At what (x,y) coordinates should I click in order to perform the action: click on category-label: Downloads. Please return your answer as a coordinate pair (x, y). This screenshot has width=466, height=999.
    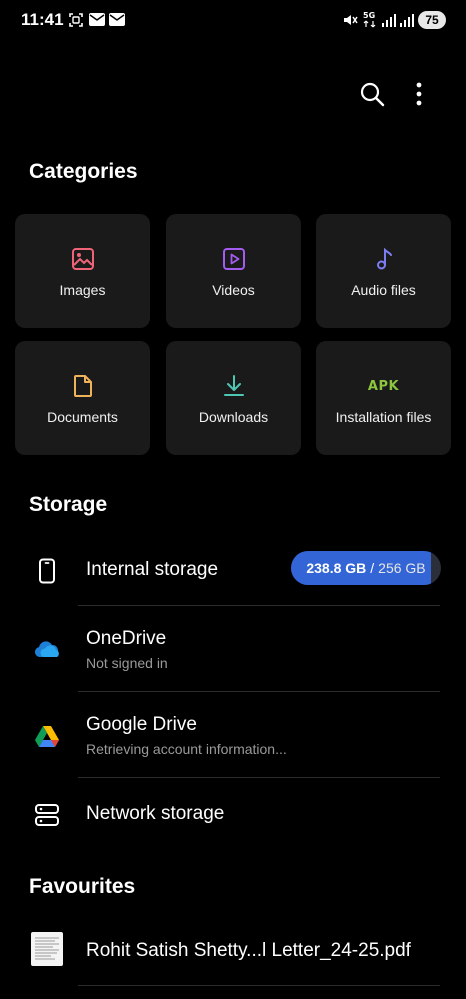
    Looking at the image, I should click on (233, 417).